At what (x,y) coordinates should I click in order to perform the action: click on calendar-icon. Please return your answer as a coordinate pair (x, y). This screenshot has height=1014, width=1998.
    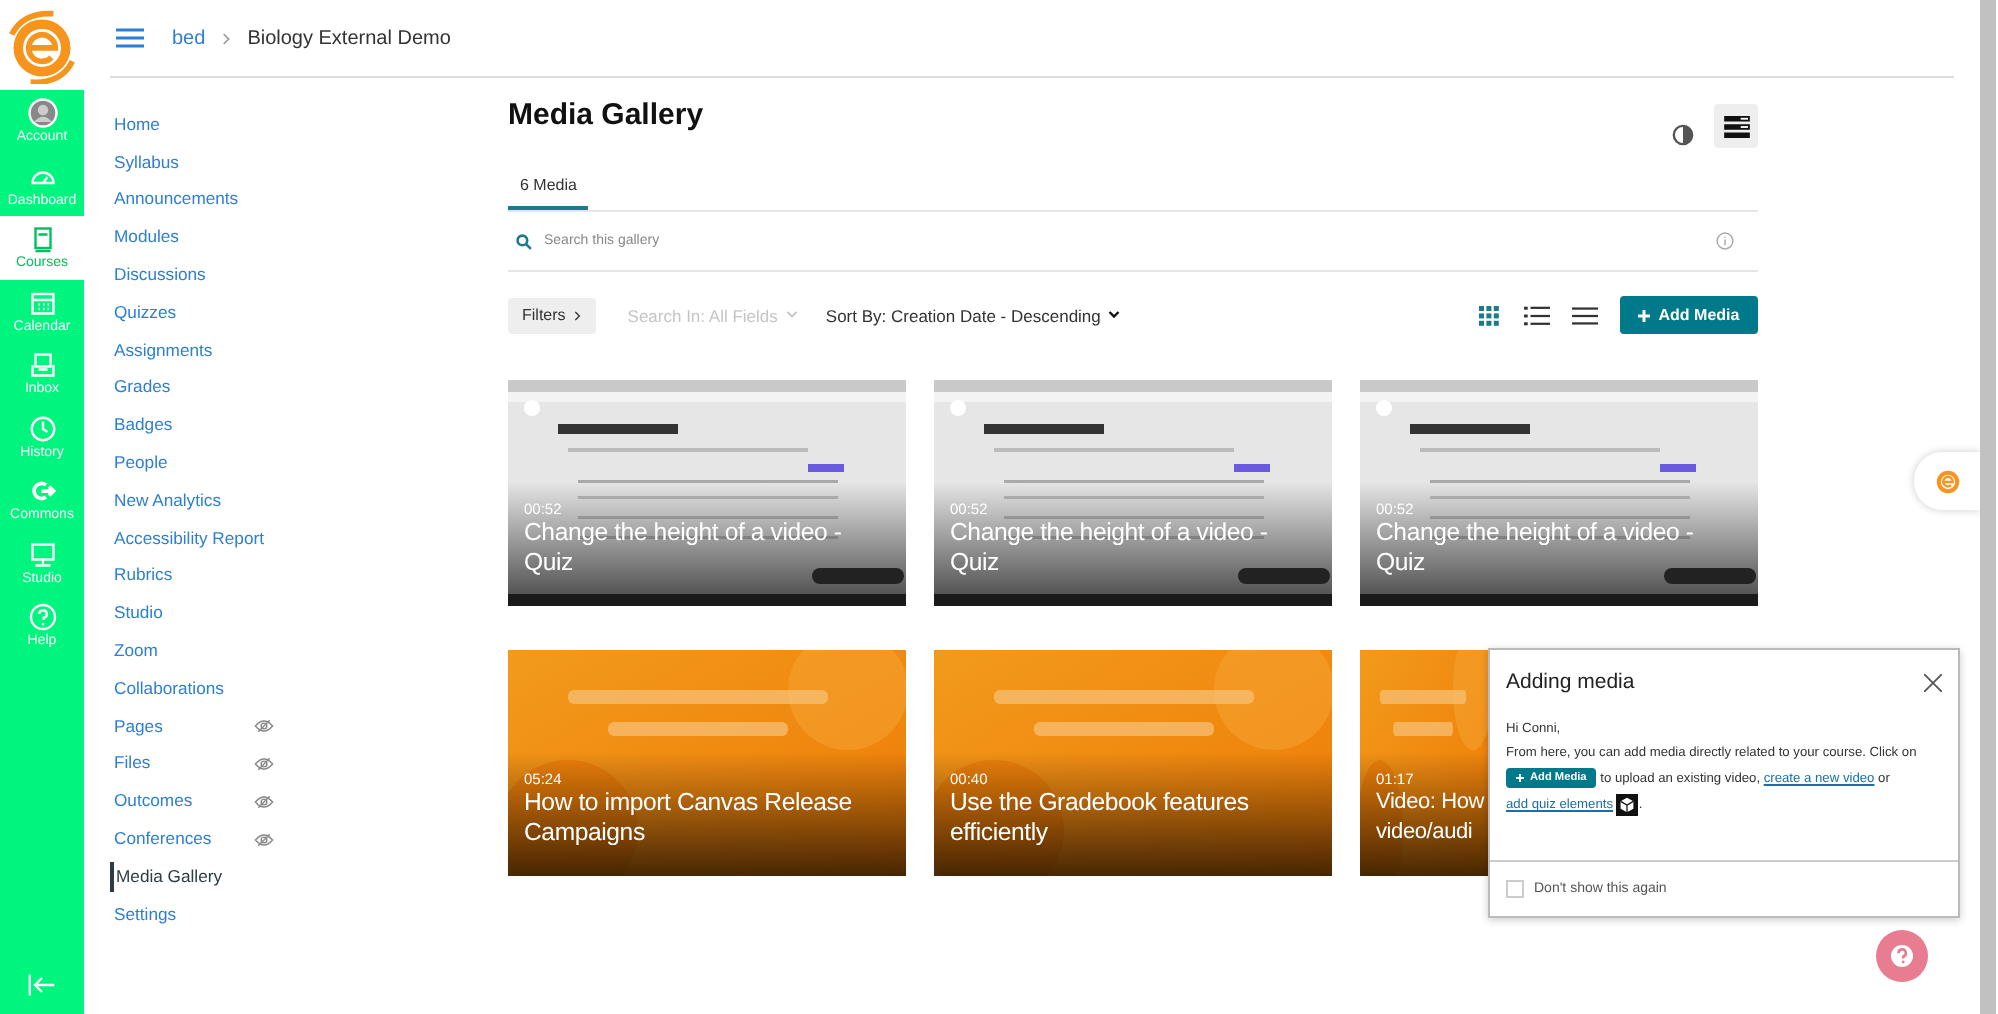
    Looking at the image, I should click on (42, 302).